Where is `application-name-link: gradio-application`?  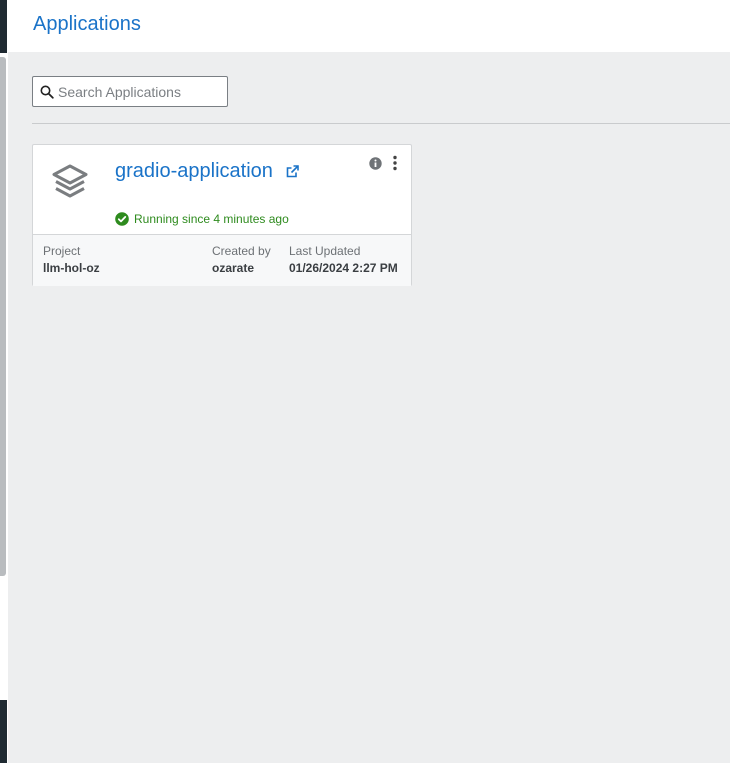 application-name-link: gradio-application is located at coordinates (194, 171).